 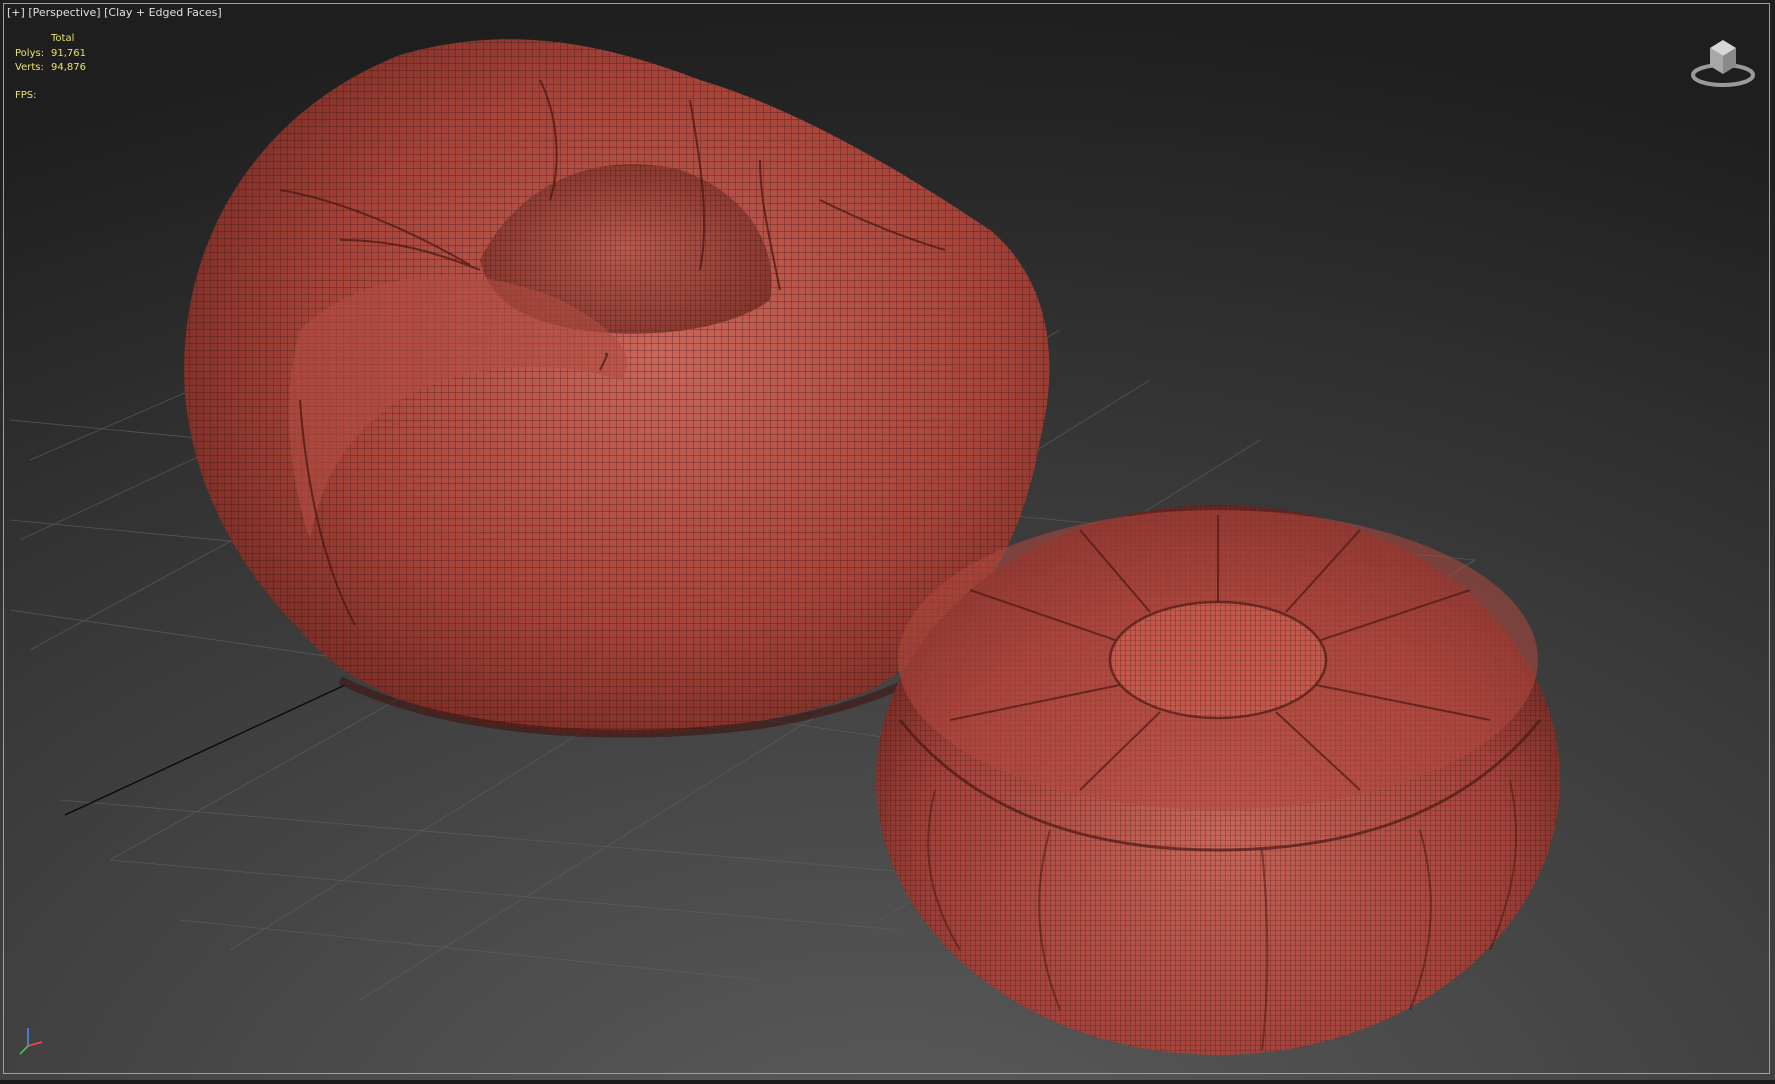 I want to click on viewport-label: [+] [Perspective] [Clay + Edged Faces], so click(x=114, y=12).